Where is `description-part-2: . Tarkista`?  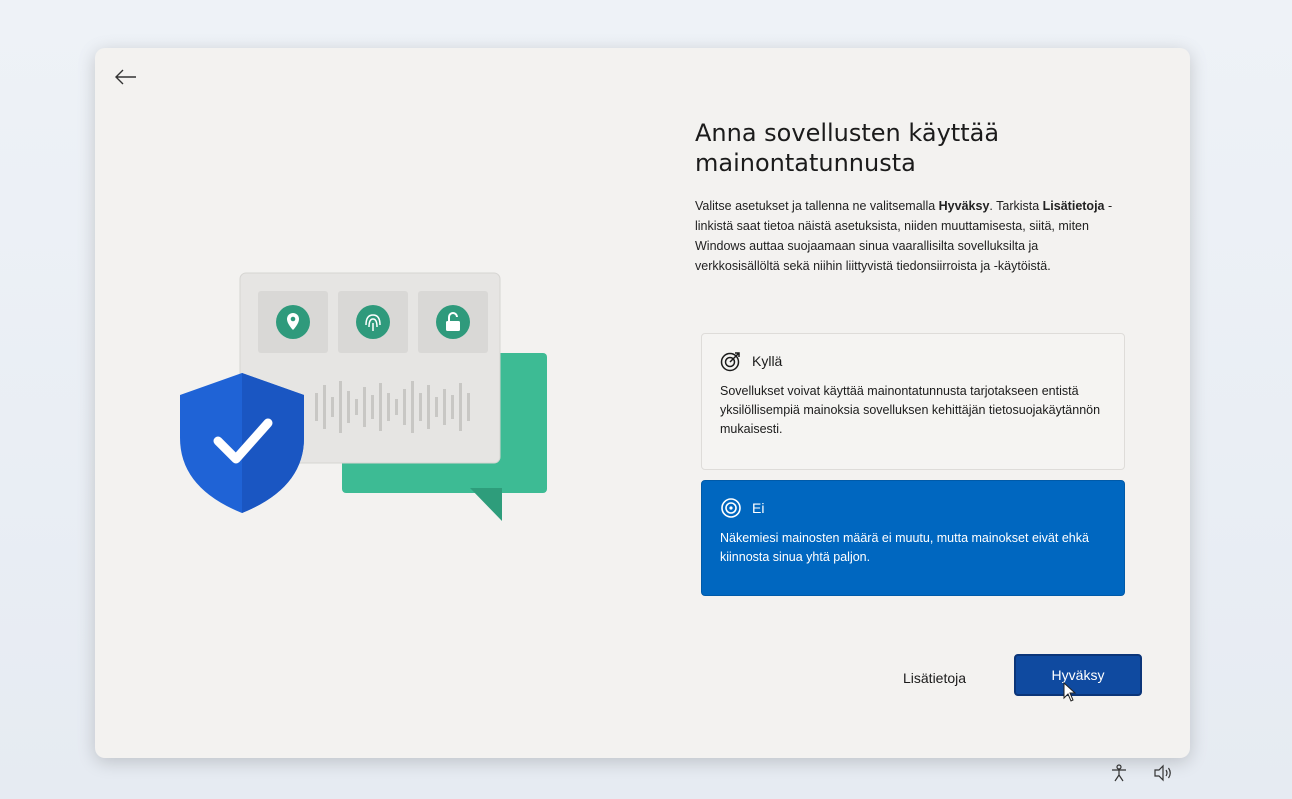
description-part-2: . Tarkista is located at coordinates (1016, 206).